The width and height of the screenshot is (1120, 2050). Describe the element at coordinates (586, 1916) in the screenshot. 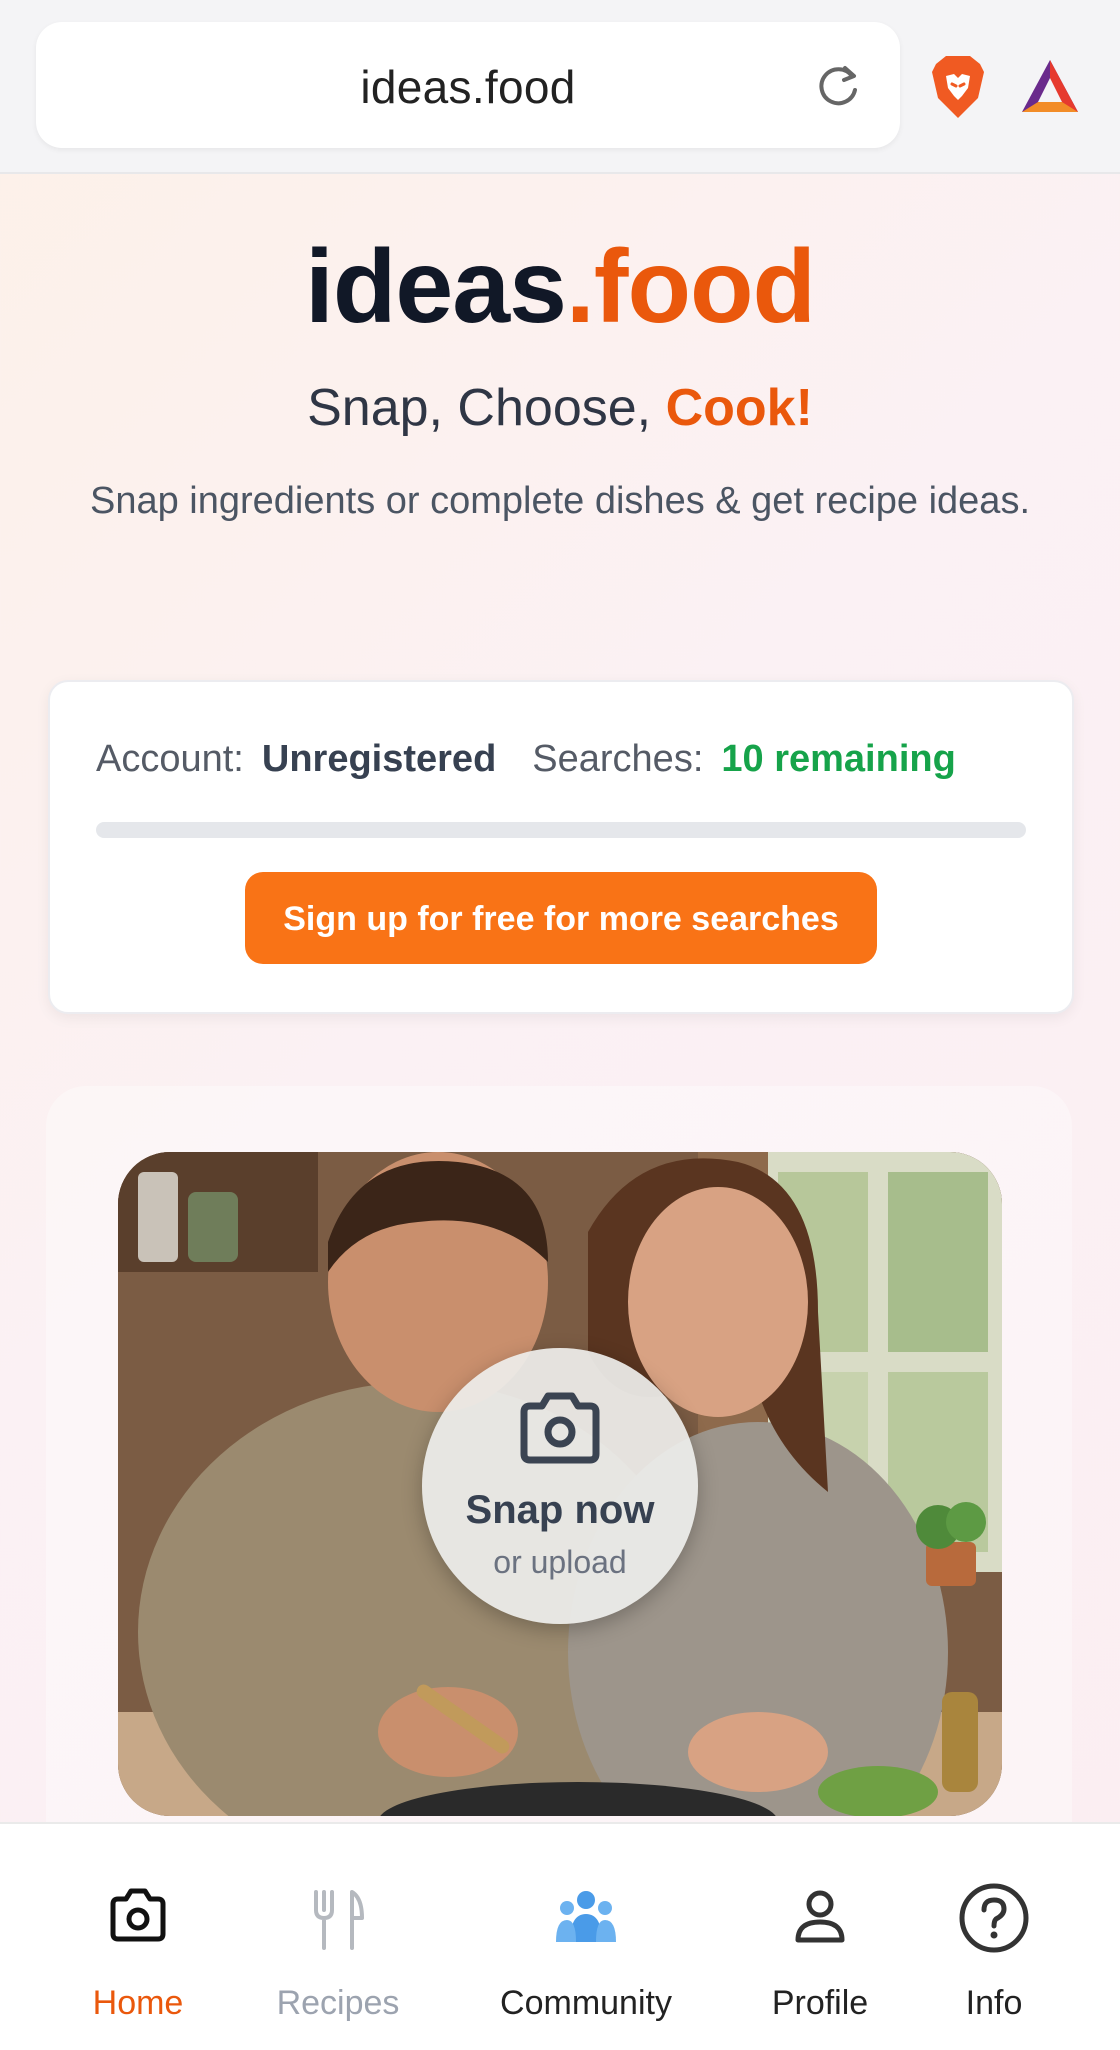

I see `community-icon` at that location.